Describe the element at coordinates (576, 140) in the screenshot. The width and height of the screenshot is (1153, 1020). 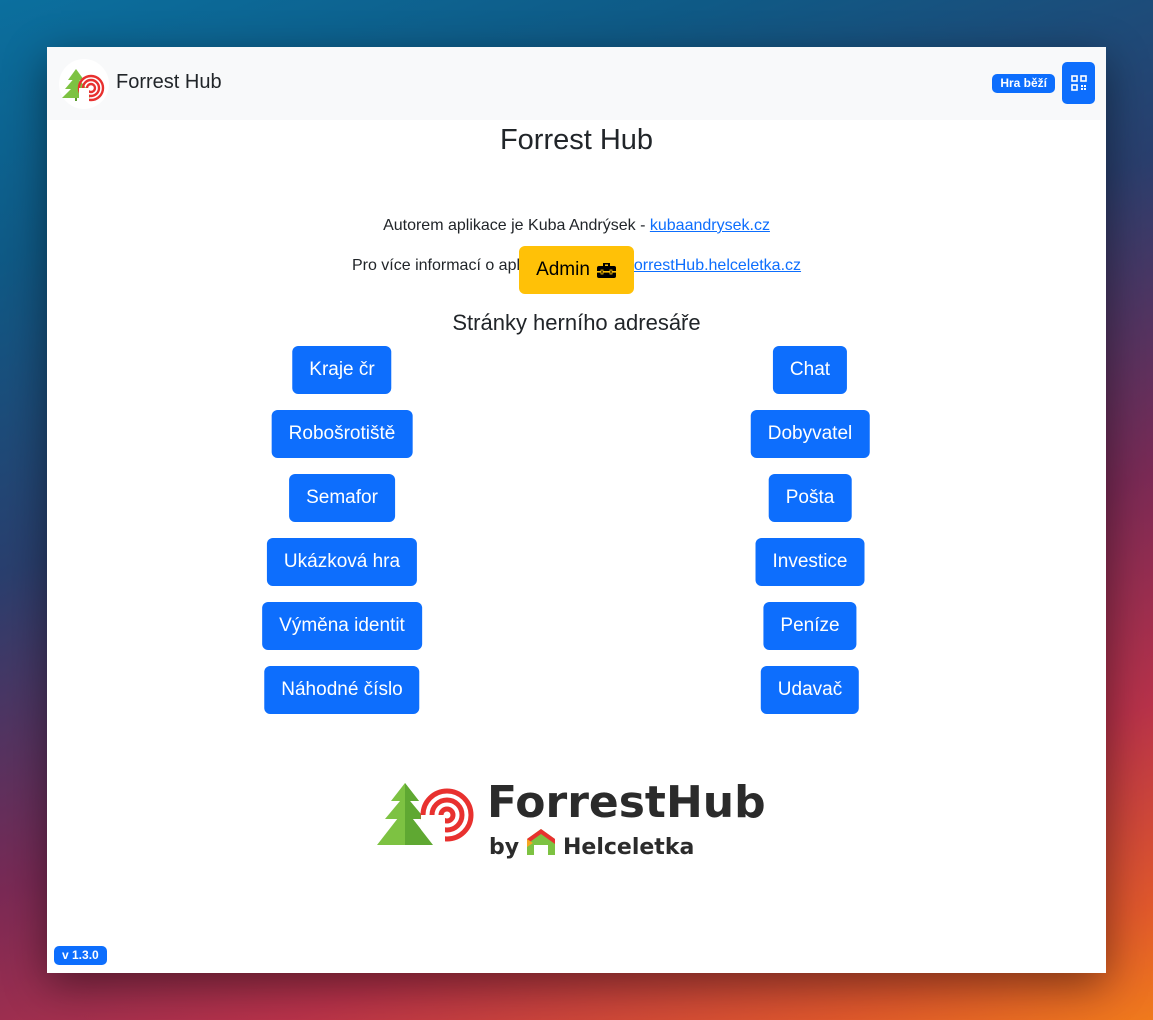
I see `page-title: Forrest Hub` at that location.